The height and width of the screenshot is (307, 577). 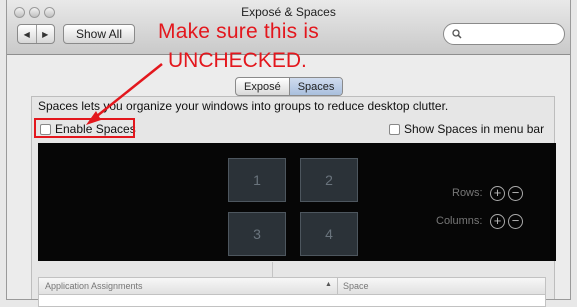 I want to click on show-in-menubar-label: Show Spaces in menu bar, so click(x=474, y=129).